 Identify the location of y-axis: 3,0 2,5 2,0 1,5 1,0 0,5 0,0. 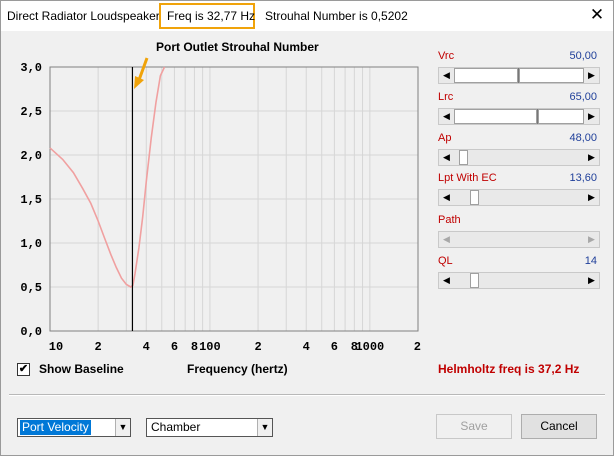
(31, 200).